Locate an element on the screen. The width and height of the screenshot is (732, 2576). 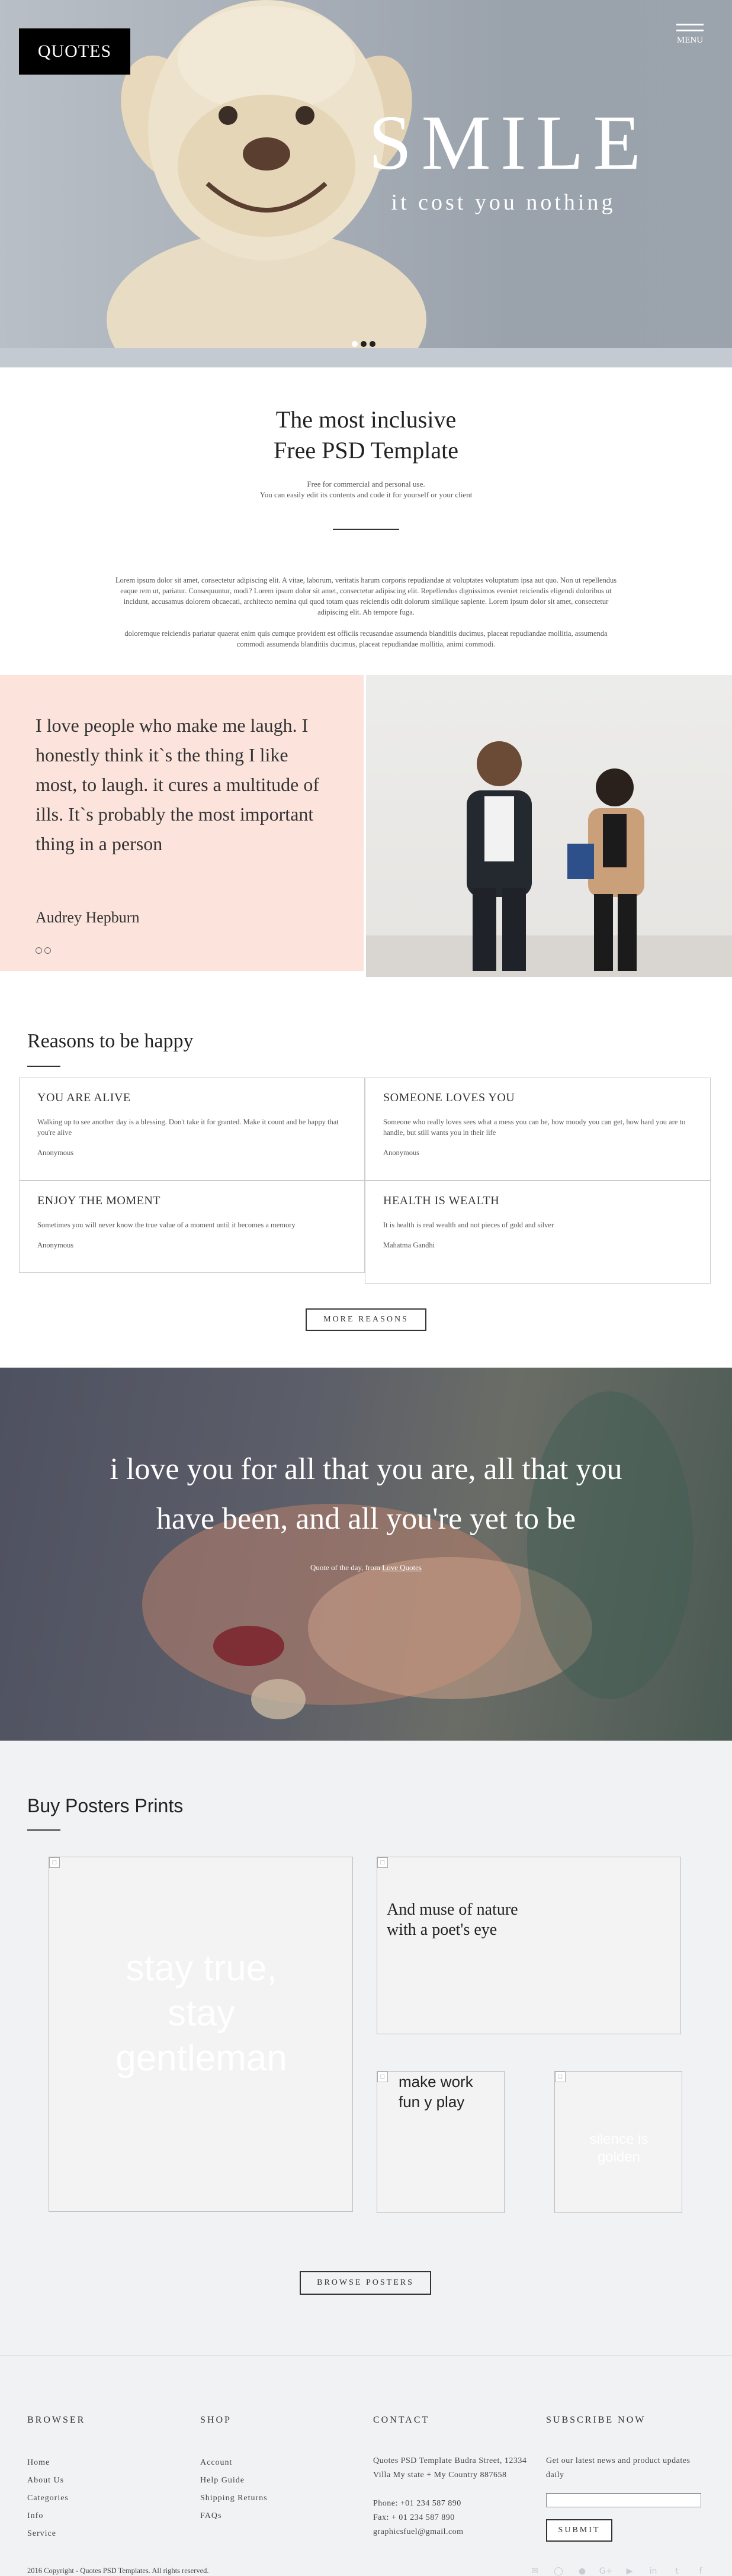
quote-author: Audrey Hepburn is located at coordinates (88, 917).